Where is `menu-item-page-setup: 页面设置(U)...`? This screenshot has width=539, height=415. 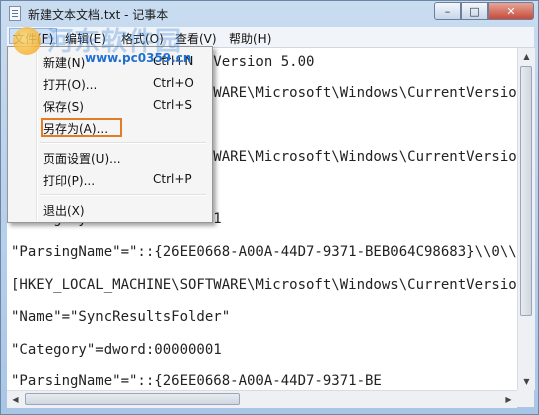
menu-item-page-setup: 页面设置(U)... is located at coordinates (110, 157).